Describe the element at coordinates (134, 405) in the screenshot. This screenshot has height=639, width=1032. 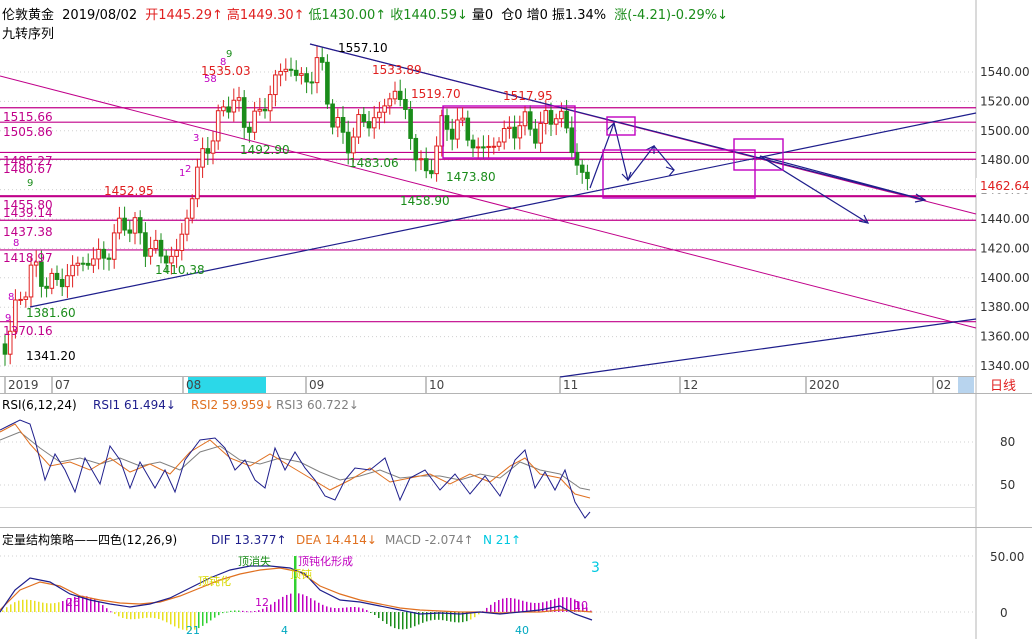
I see `rsi1-label: RSI1 61.494↓` at that location.